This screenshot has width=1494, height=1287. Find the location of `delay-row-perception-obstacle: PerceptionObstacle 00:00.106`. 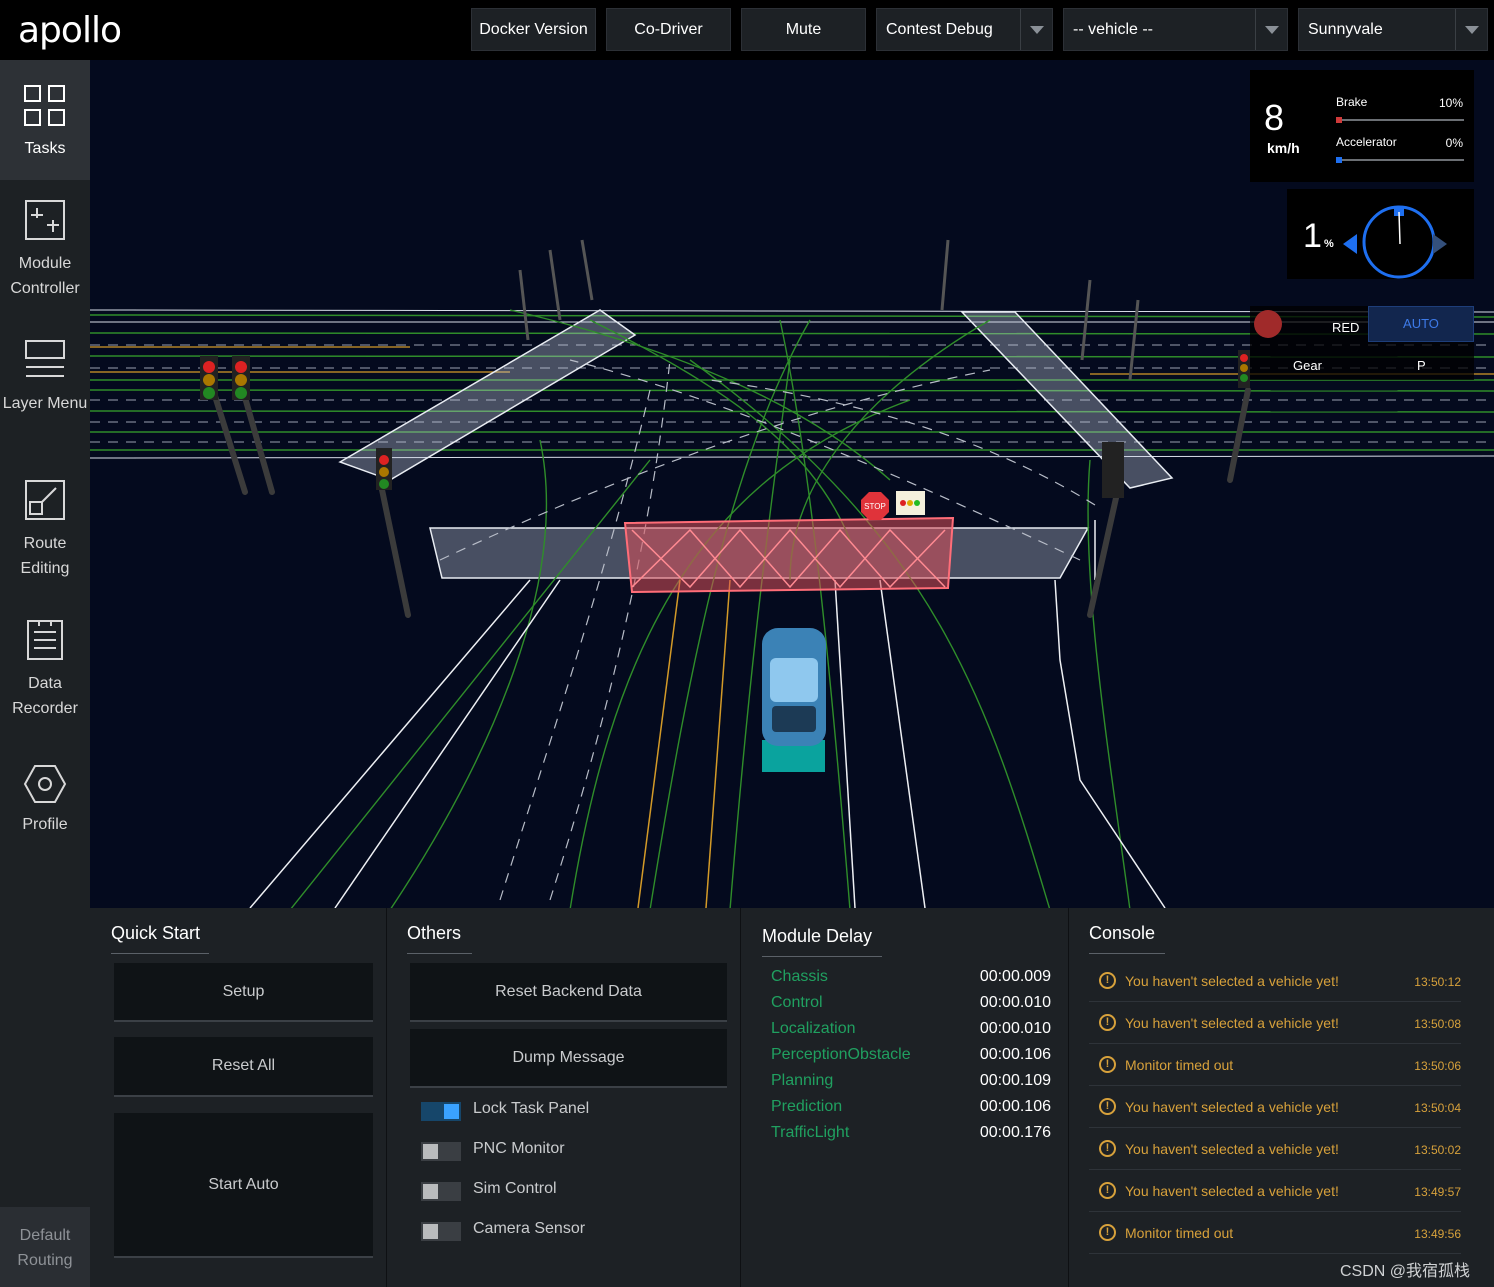

delay-row-perception-obstacle: PerceptionObstacle 00:00.106 is located at coordinates (911, 1059).